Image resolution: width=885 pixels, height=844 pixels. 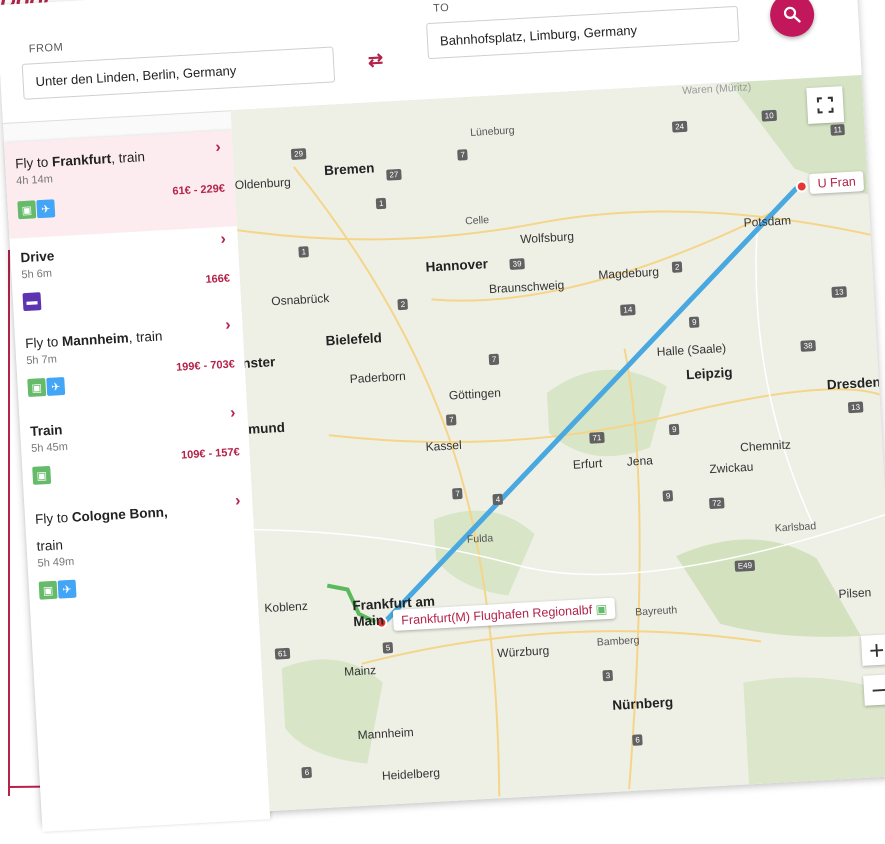 I want to click on city-label: Bielefeld, so click(x=354, y=339).